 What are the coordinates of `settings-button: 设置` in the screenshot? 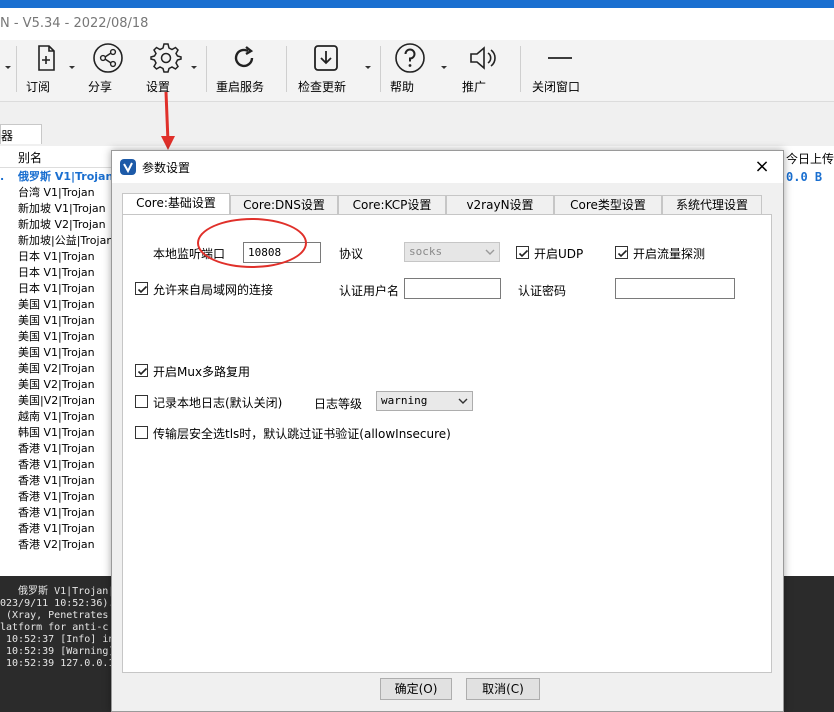 It's located at (166, 70).